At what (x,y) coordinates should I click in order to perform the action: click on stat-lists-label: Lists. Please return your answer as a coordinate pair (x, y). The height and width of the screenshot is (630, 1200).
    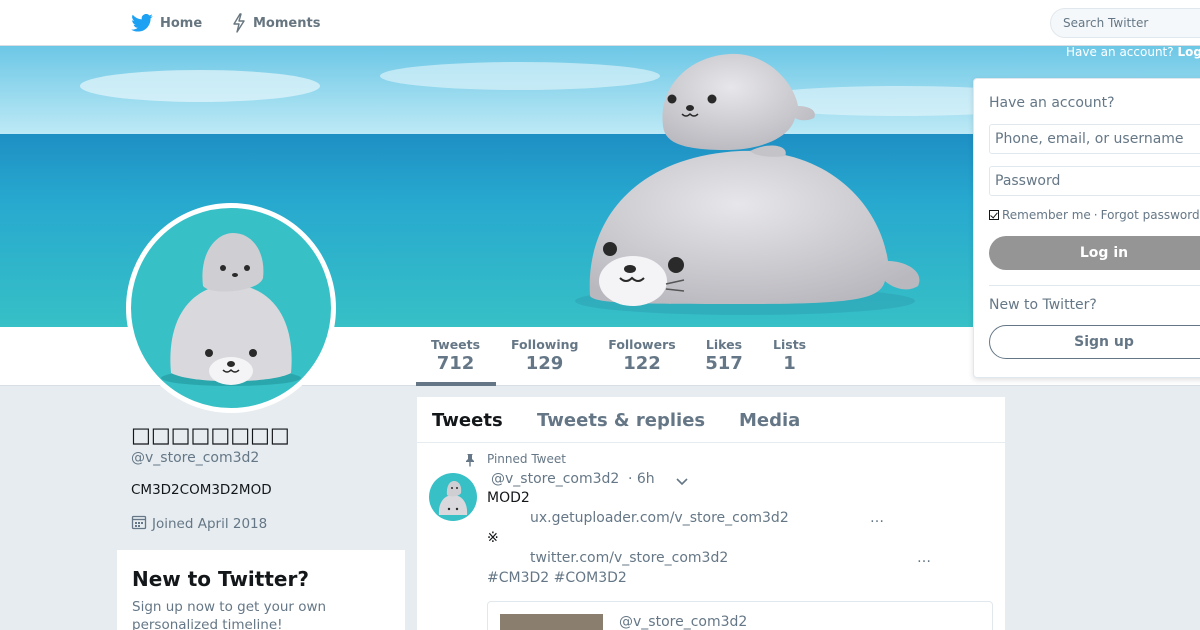
    Looking at the image, I should click on (790, 344).